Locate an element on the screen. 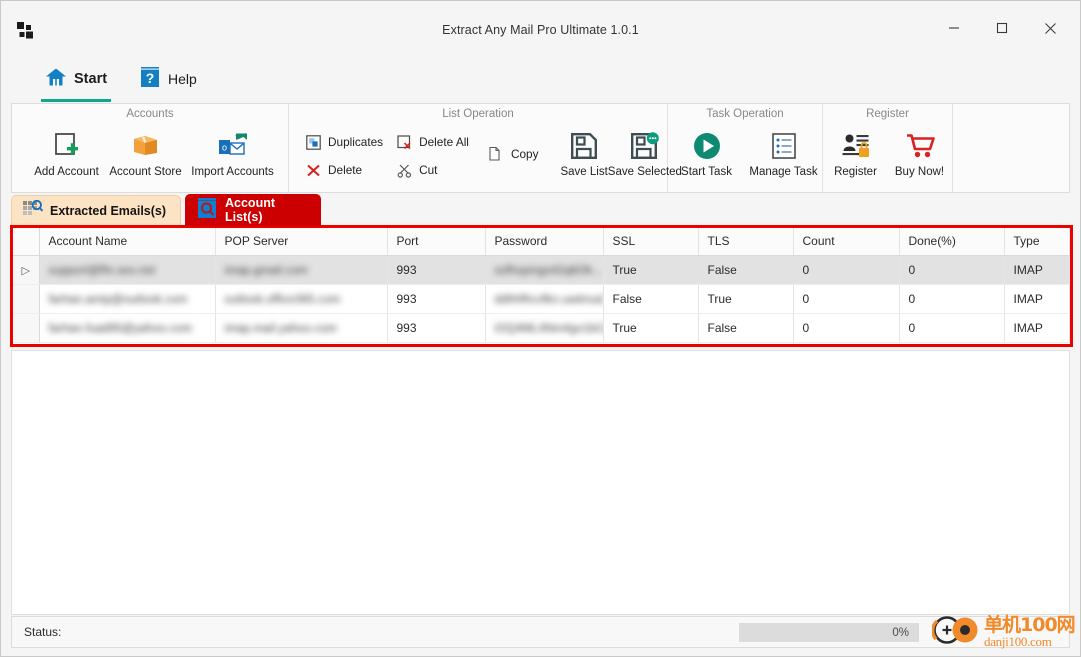  row-selector-arrow-icon: ▷ is located at coordinates (26, 270).